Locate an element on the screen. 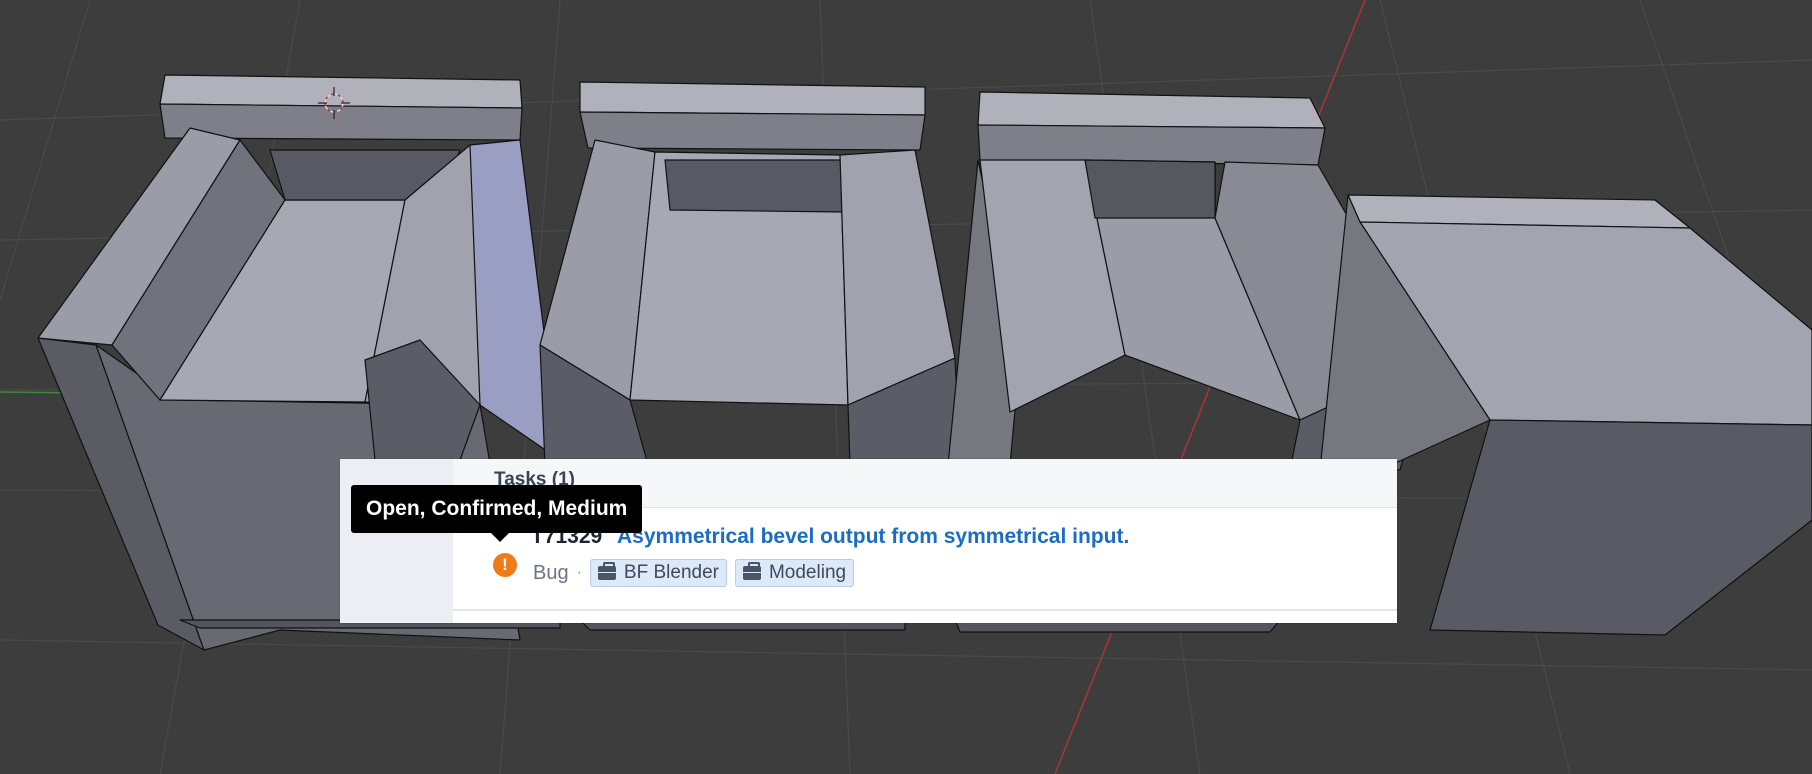 This screenshot has height=774, width=1812. row-divider is located at coordinates (925, 610).